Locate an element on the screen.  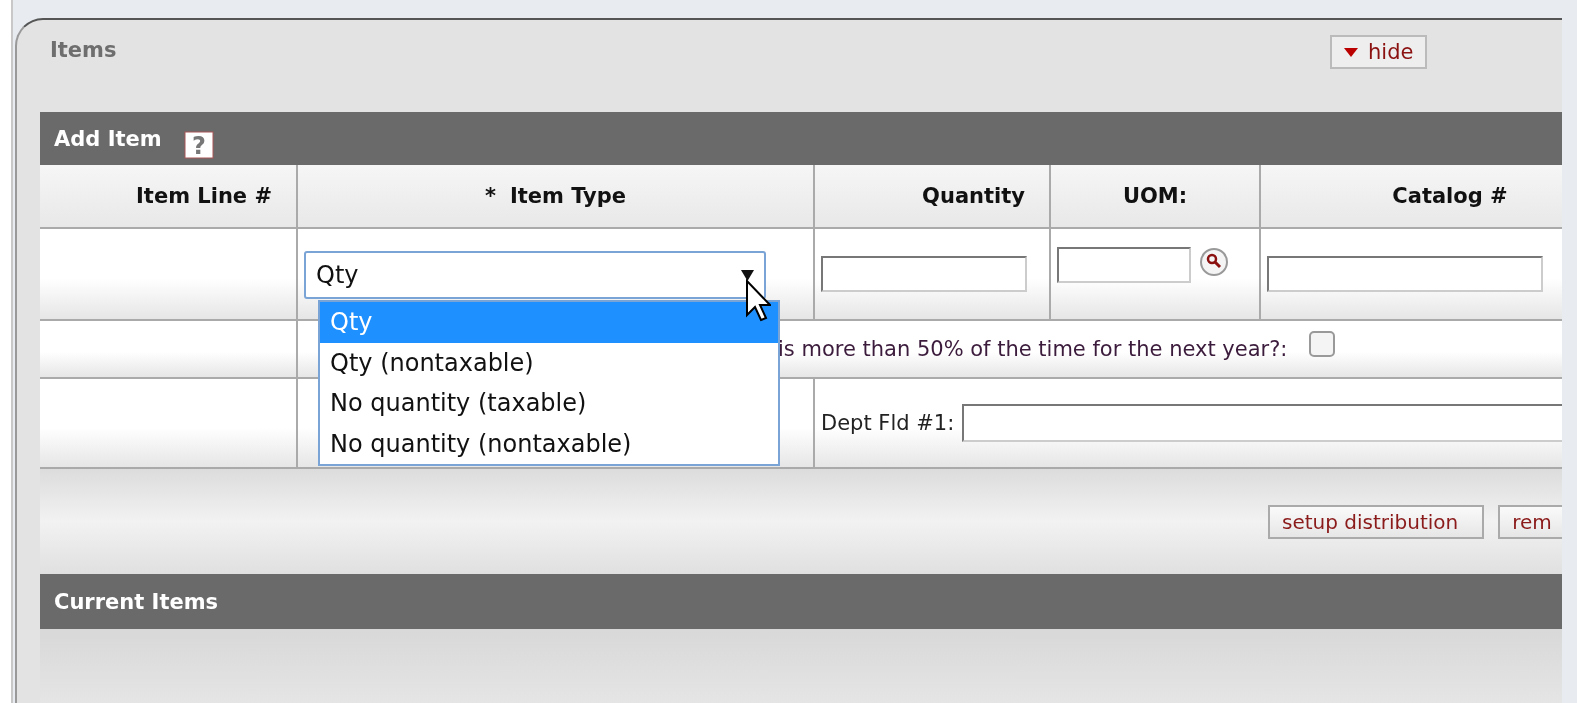
required-mark: * is located at coordinates (490, 196).